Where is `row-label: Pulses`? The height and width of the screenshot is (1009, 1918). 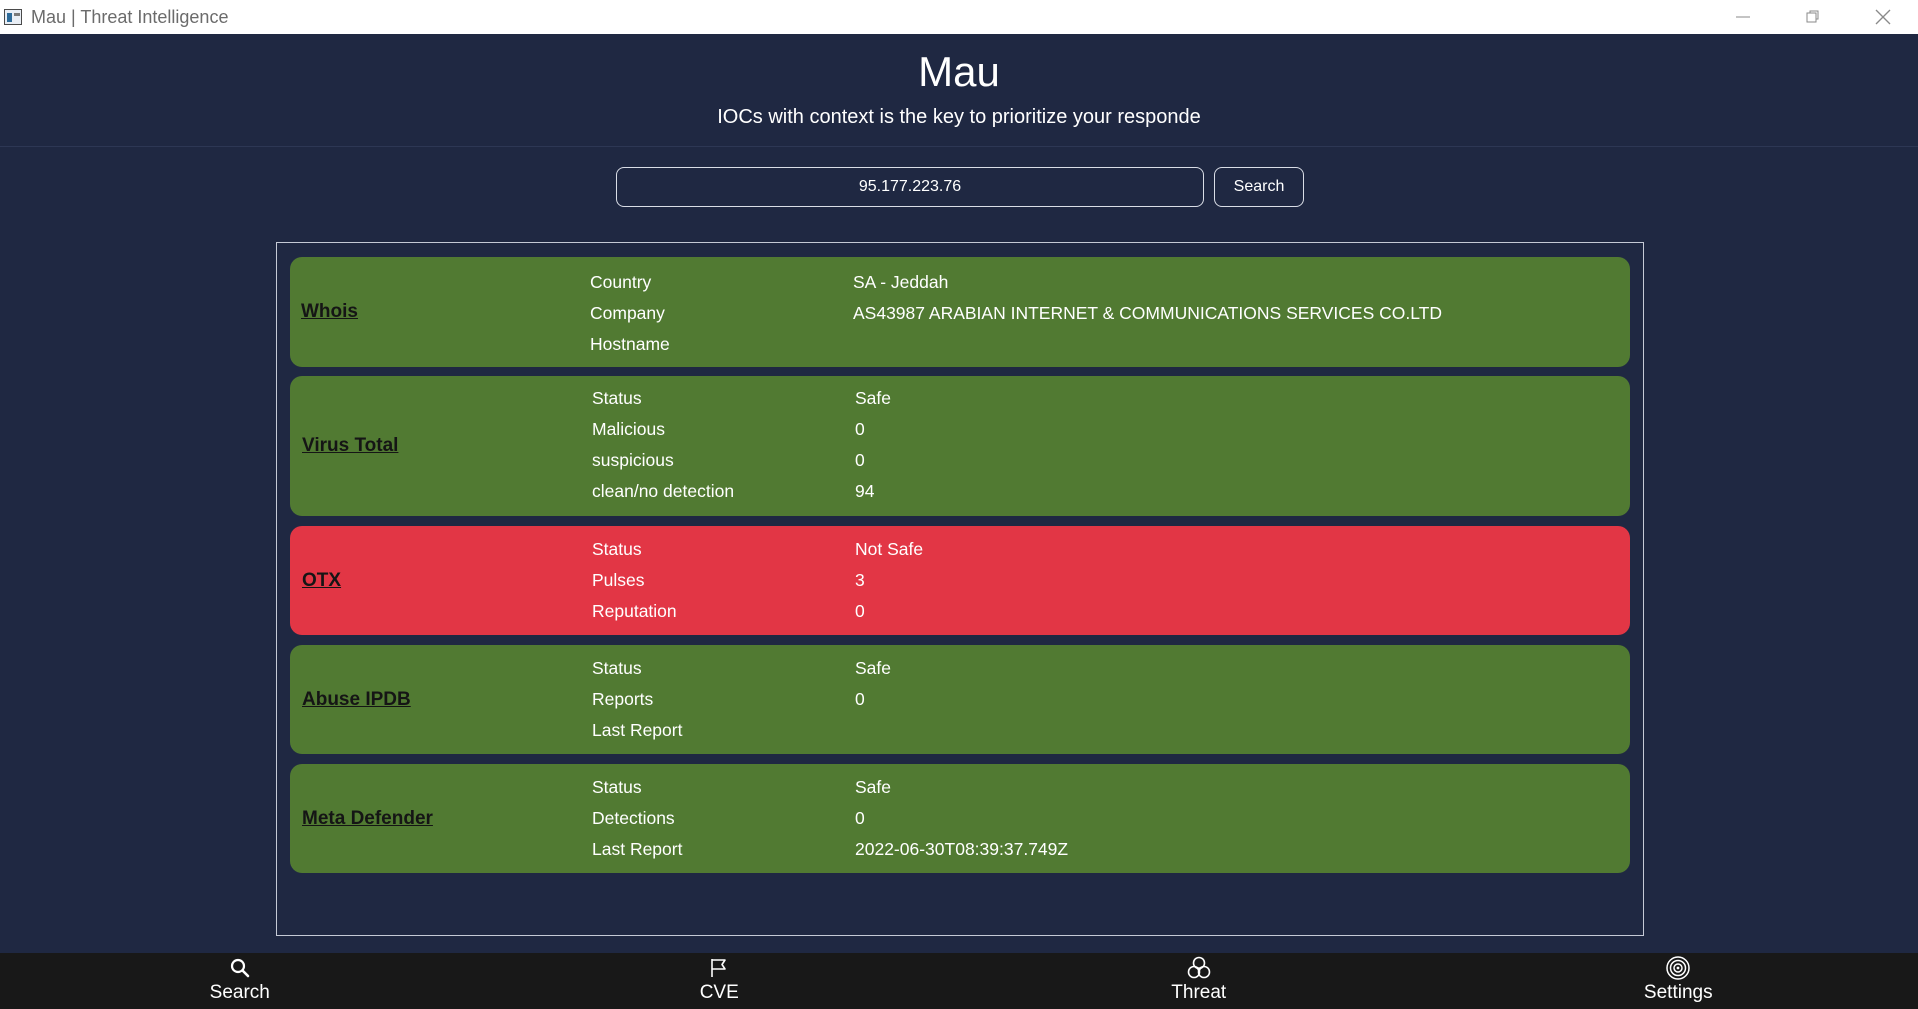 row-label: Pulses is located at coordinates (618, 580).